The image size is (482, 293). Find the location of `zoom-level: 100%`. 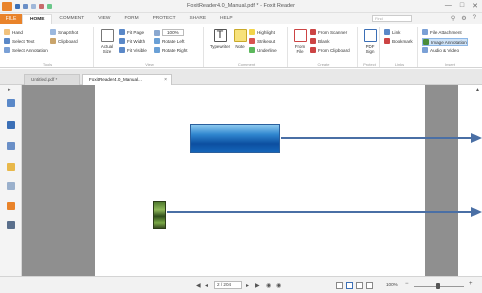

zoom-level: 100% is located at coordinates (392, 284).